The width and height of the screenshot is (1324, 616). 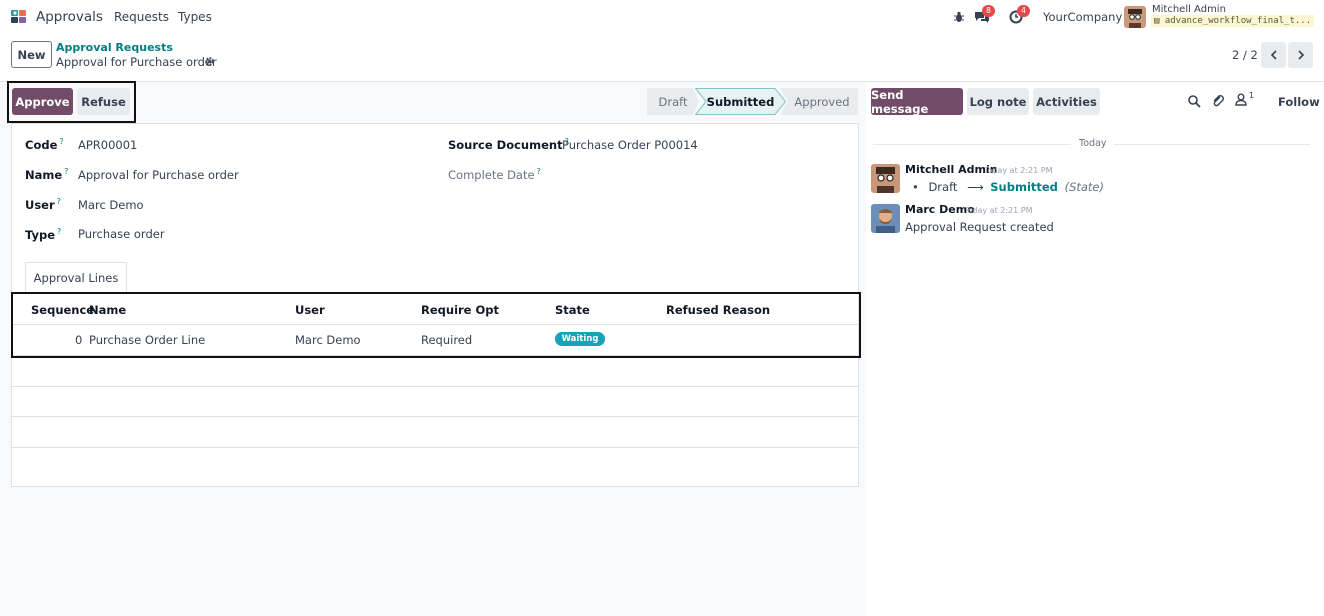 What do you see at coordinates (1189, 9) in the screenshot?
I see `user-name: Mitchell Admin` at bounding box center [1189, 9].